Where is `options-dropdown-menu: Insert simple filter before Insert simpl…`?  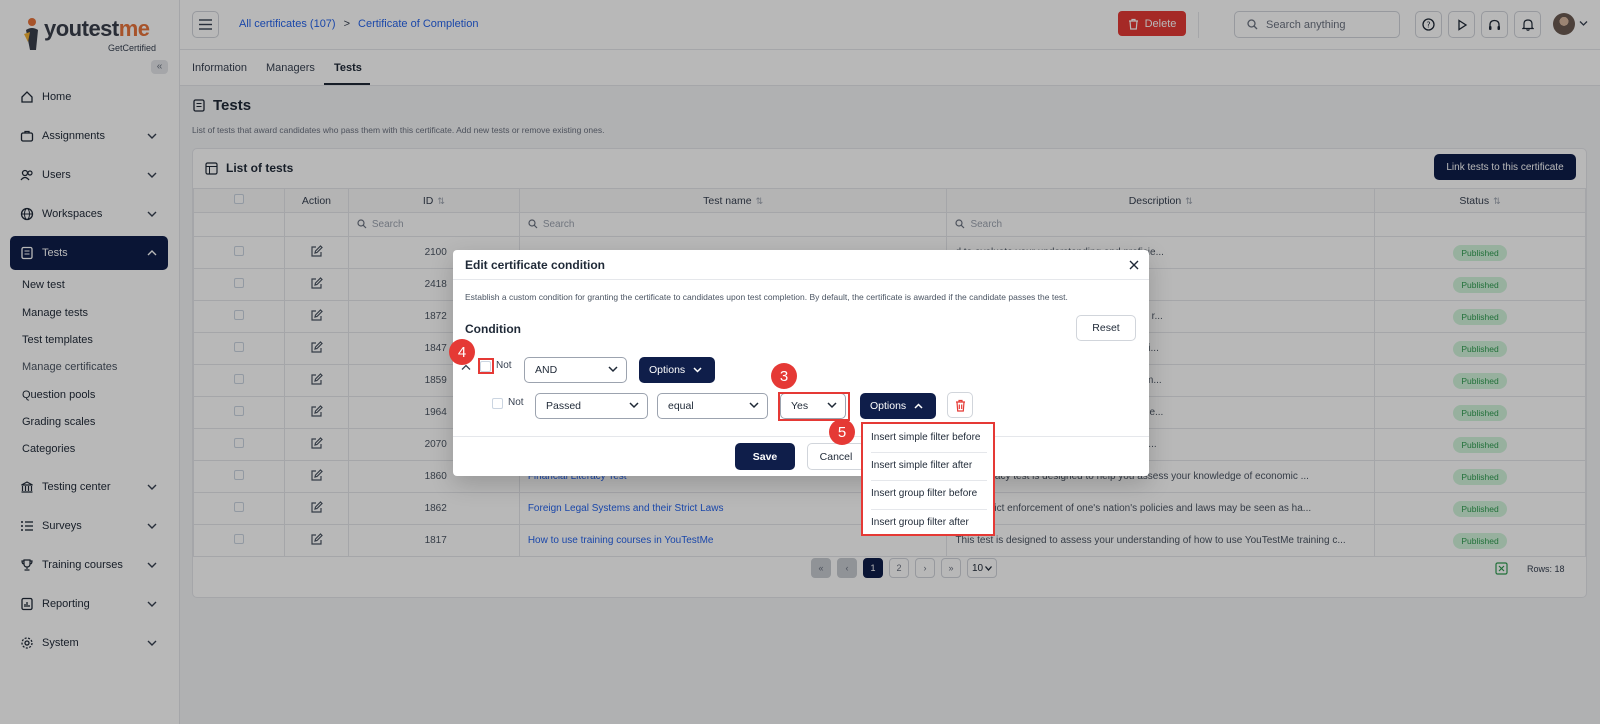
options-dropdown-menu: Insert simple filter before Insert simpl… is located at coordinates (928, 479).